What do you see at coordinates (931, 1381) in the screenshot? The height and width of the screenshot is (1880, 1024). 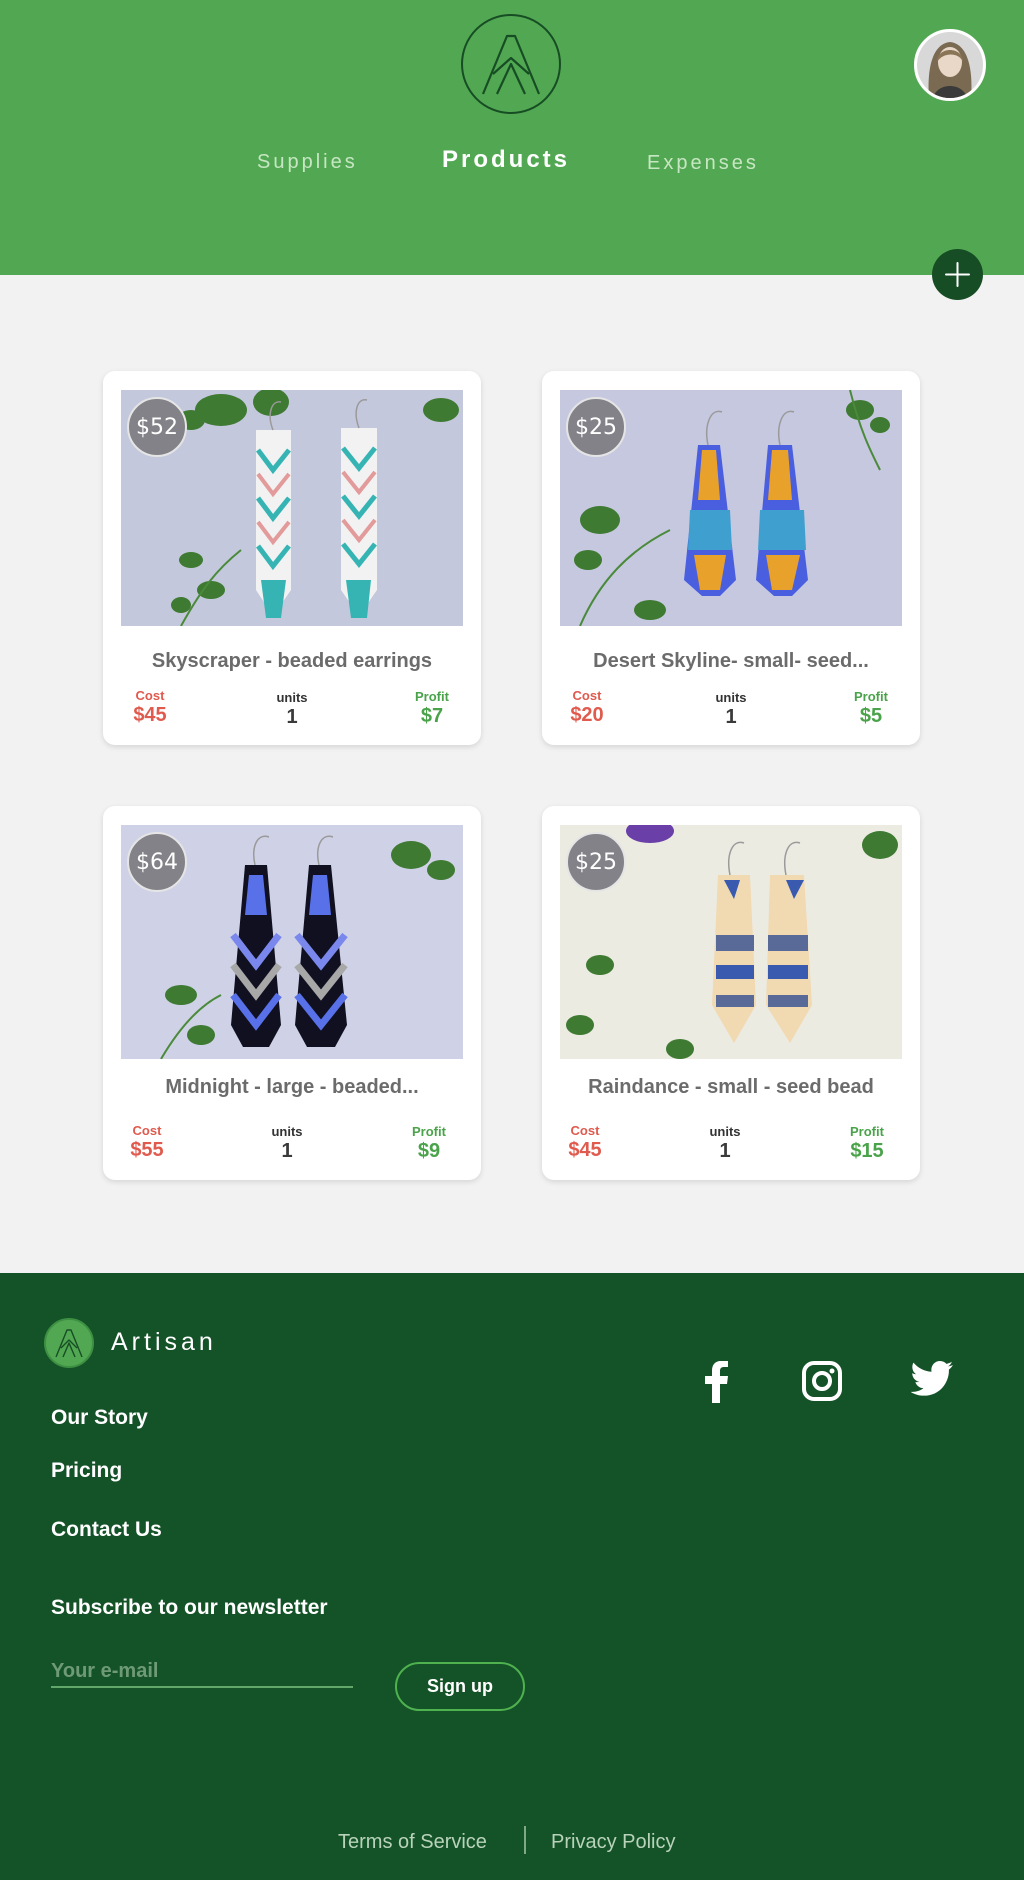 I see `twitter-icon` at bounding box center [931, 1381].